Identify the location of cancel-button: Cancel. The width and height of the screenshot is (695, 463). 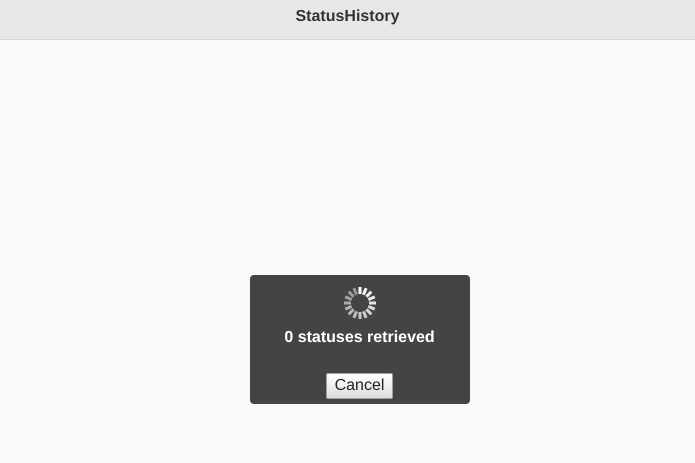
(360, 386).